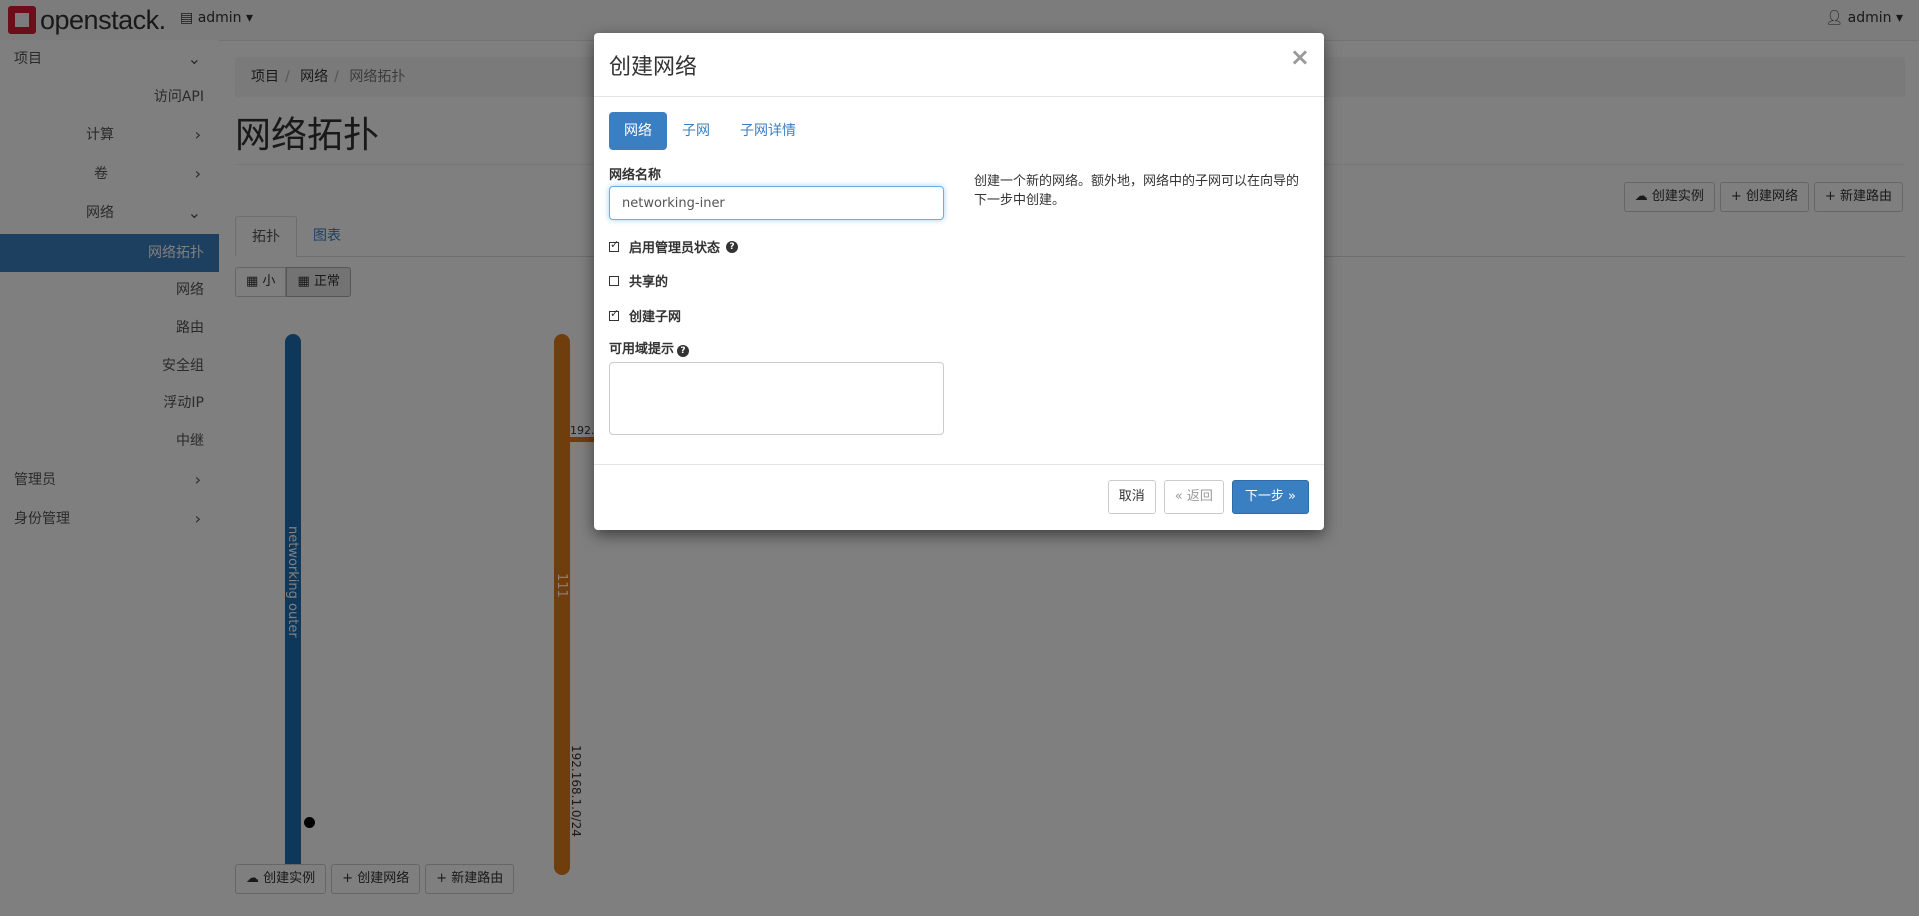 The image size is (1919, 916). Describe the element at coordinates (959, 497) in the screenshot. I see `modal-footer: 取消 « 返回 下一步 »` at that location.